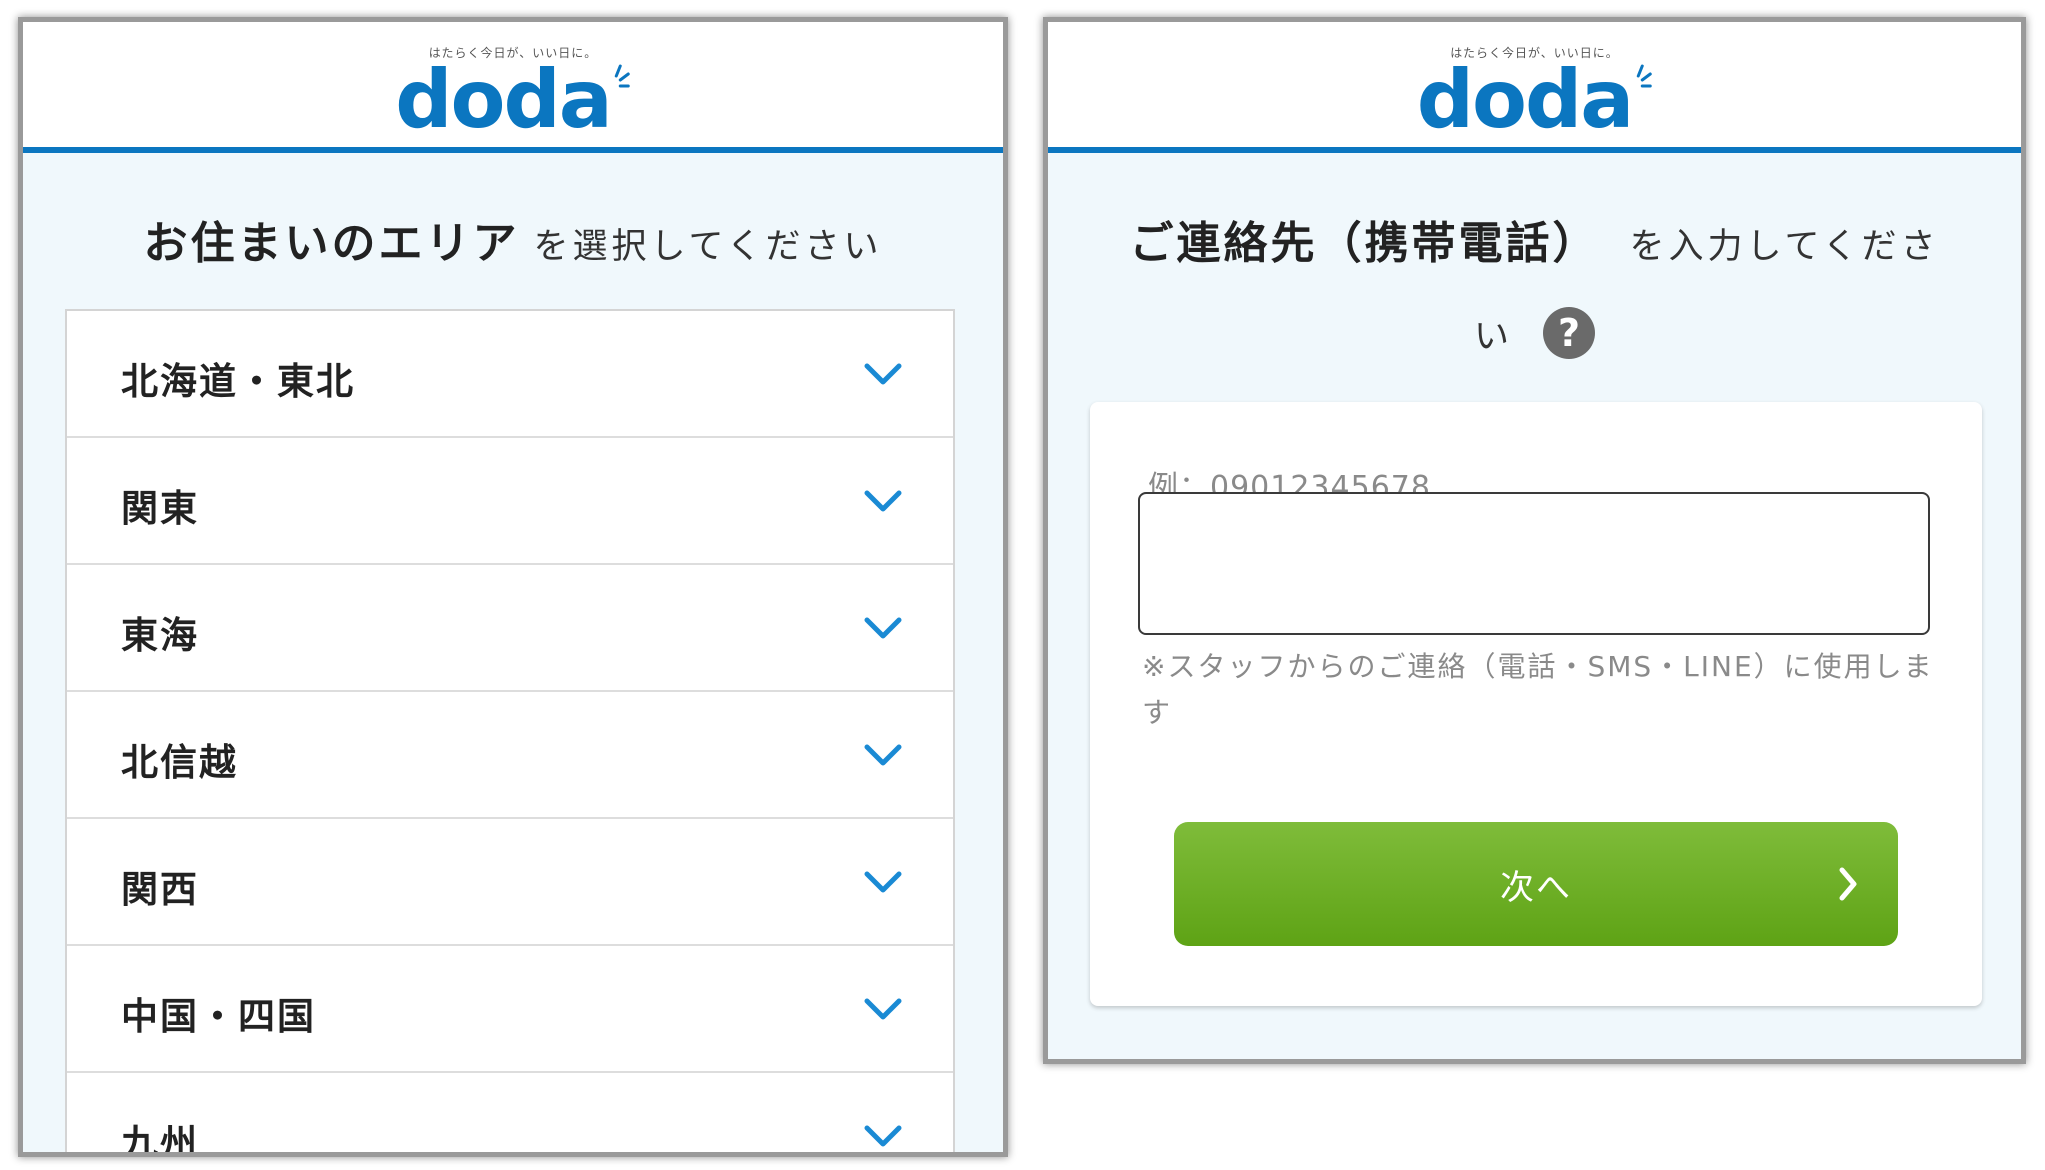 This screenshot has height=1170, width=2045. I want to click on next-button: 次へ, so click(1536, 884).